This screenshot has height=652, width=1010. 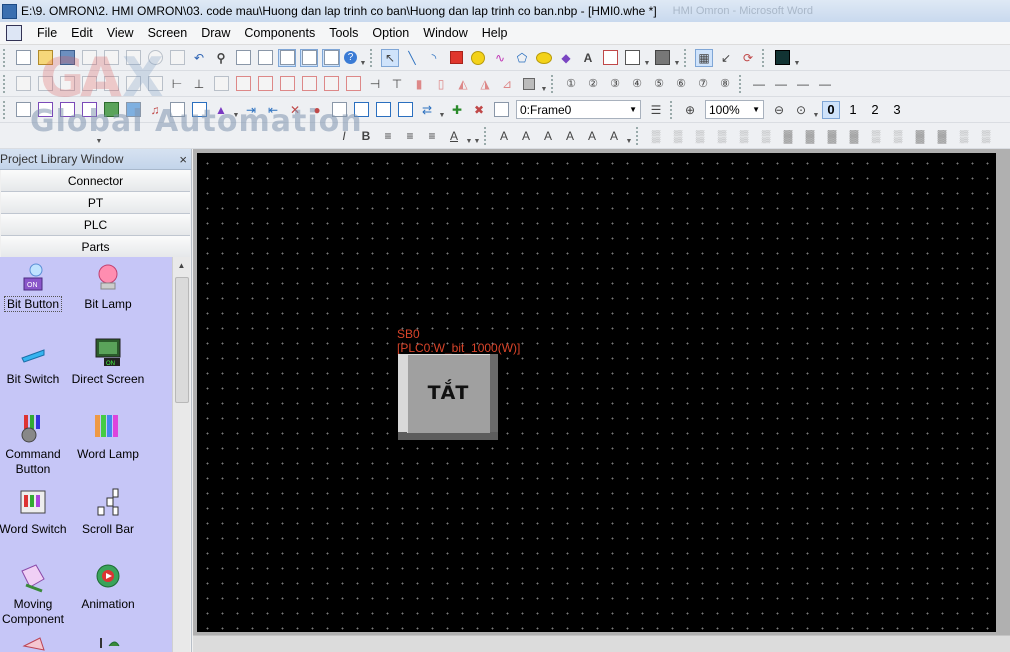 I want to click on menu-help: Help, so click(x=495, y=33).